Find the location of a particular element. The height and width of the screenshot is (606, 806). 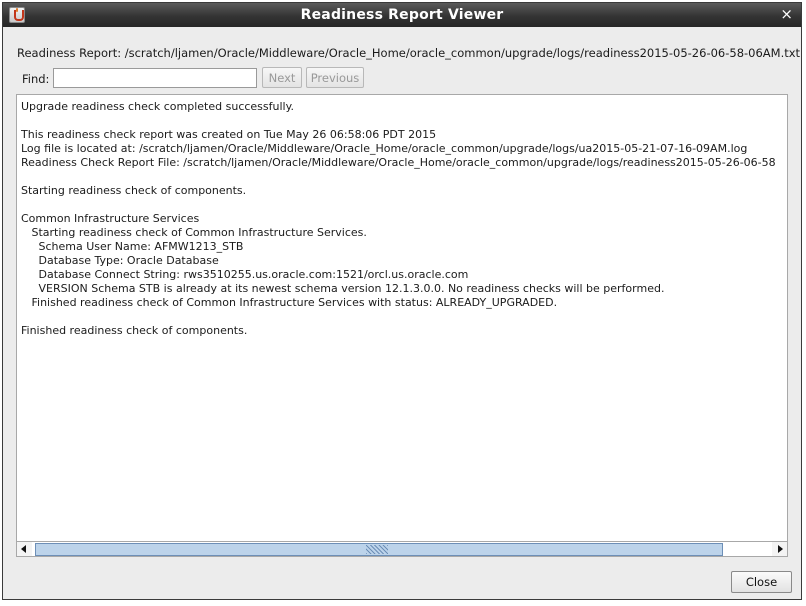

find-label: Find: is located at coordinates (36, 79).